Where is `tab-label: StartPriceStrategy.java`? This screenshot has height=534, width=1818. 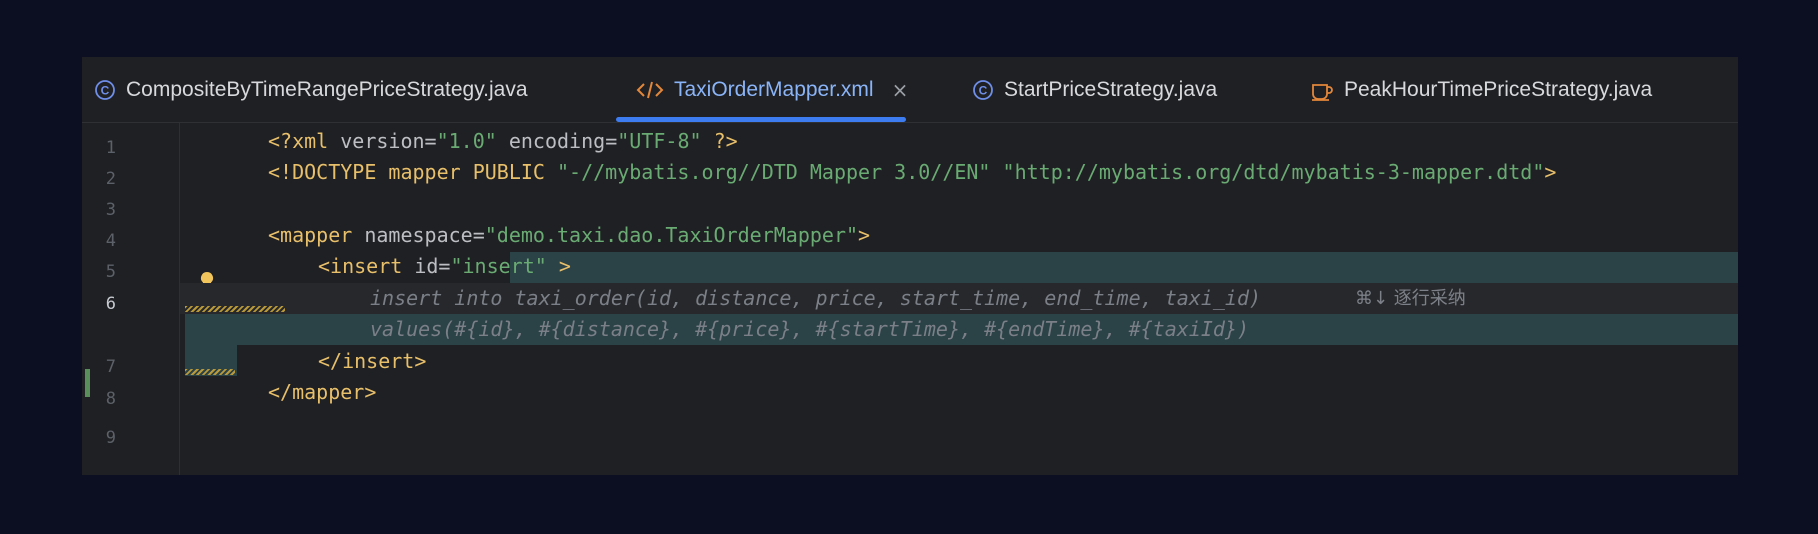 tab-label: StartPriceStrategy.java is located at coordinates (1111, 89).